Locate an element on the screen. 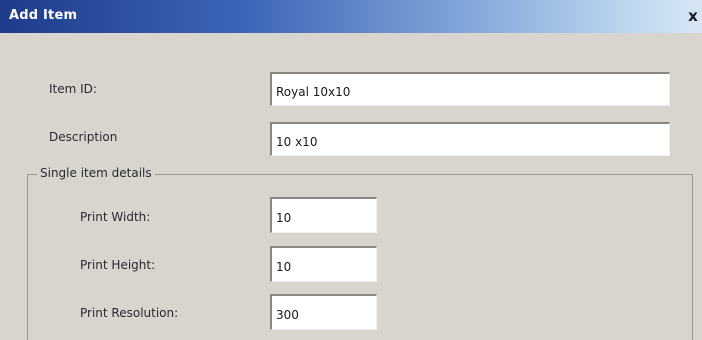 The height and width of the screenshot is (340, 702). description-input is located at coordinates (470, 139).